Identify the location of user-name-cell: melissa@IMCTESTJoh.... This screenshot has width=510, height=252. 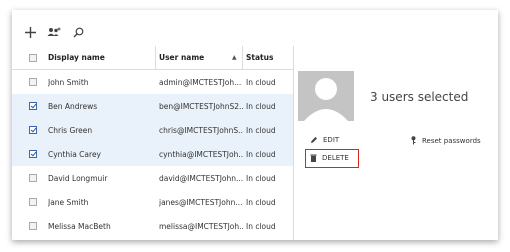
(201, 226).